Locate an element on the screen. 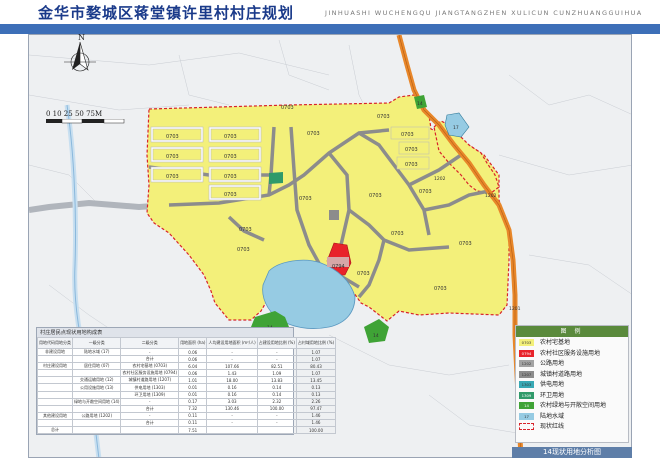 This screenshot has height=467, width=660. table-cell: 非建设用地 is located at coordinates (55, 352).